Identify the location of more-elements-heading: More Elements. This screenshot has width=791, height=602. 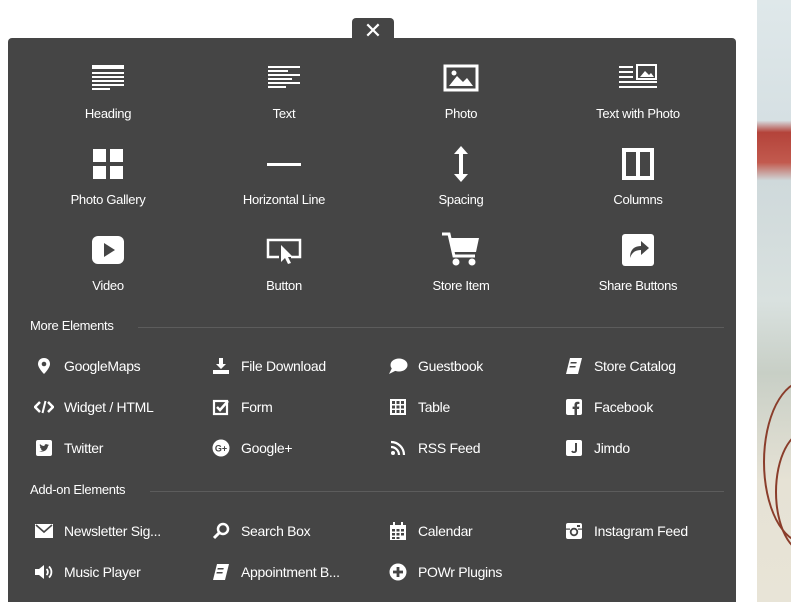
(72, 325).